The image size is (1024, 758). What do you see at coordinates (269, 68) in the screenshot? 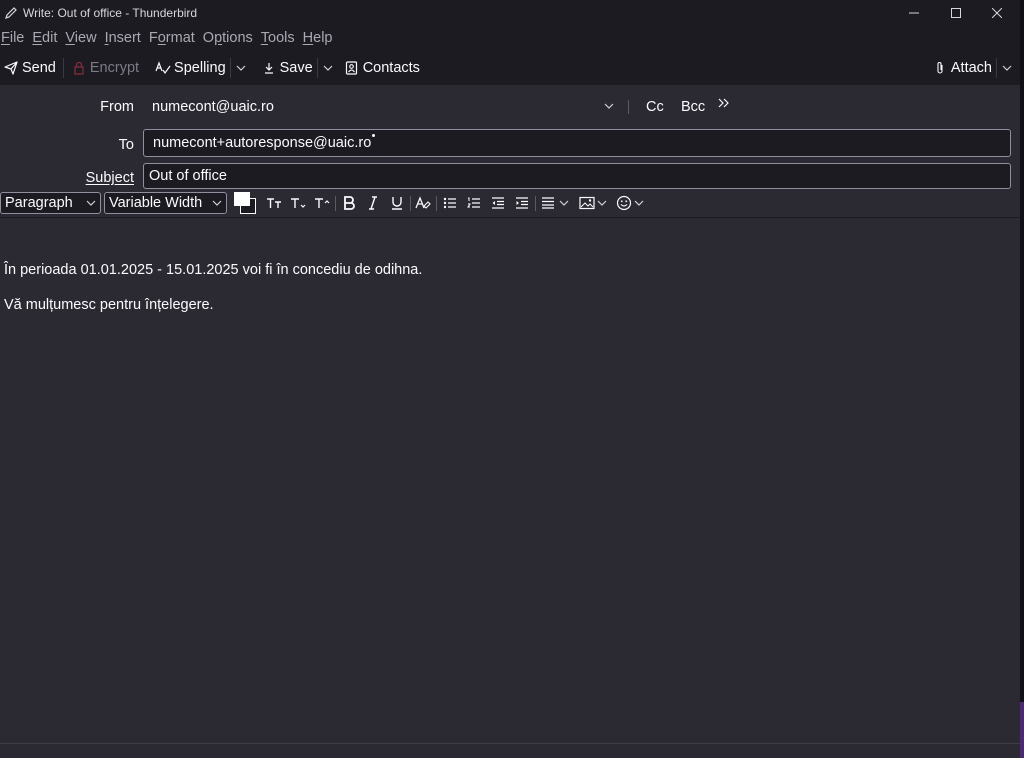
I see `download-icon` at bounding box center [269, 68].